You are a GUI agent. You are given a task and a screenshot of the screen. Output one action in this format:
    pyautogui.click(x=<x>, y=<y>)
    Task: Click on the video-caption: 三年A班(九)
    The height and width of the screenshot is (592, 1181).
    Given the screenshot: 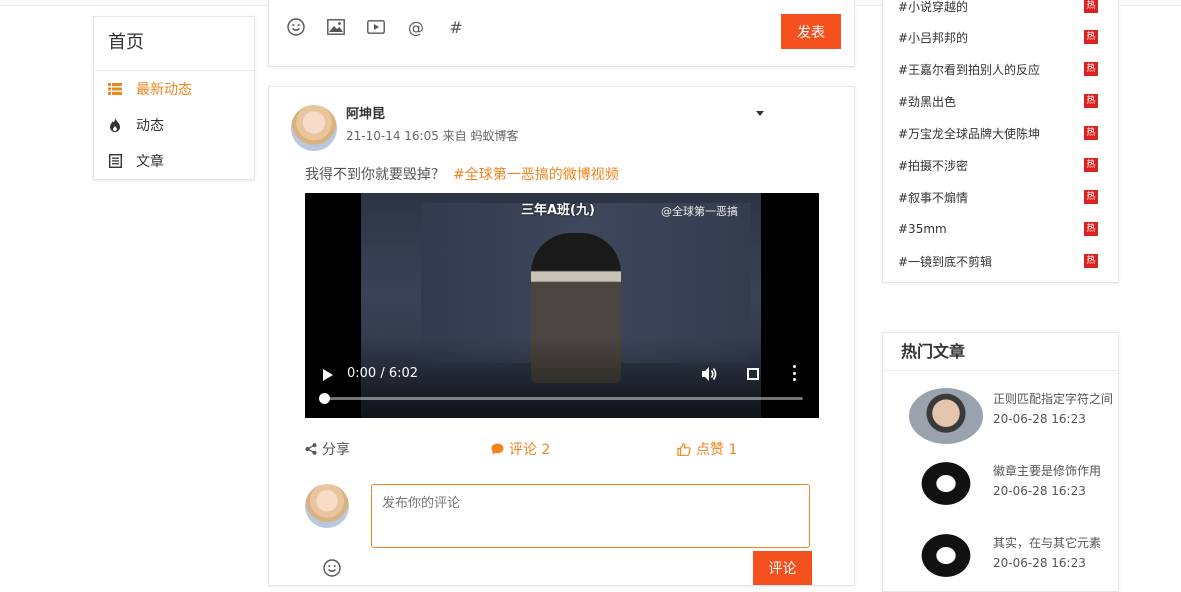 What is the action you would take?
    pyautogui.click(x=558, y=210)
    